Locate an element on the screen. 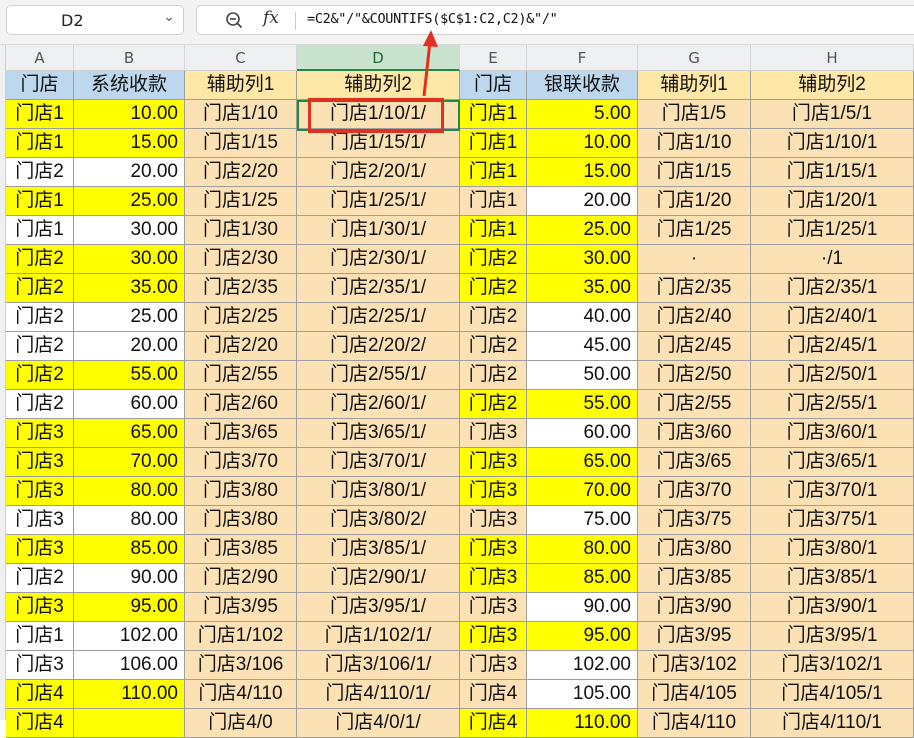 This screenshot has width=914, height=738. cell-f: 75.00 is located at coordinates (582, 520).